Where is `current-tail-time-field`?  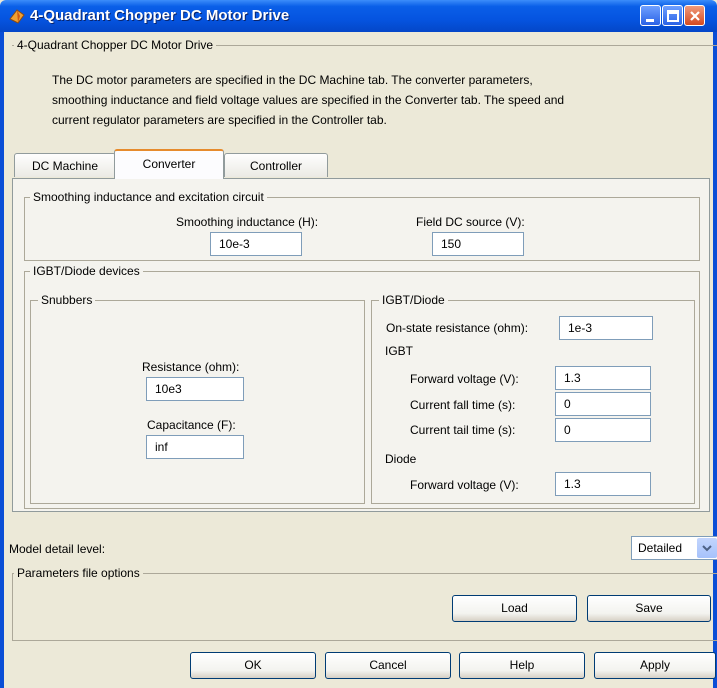
current-tail-time-field is located at coordinates (603, 430).